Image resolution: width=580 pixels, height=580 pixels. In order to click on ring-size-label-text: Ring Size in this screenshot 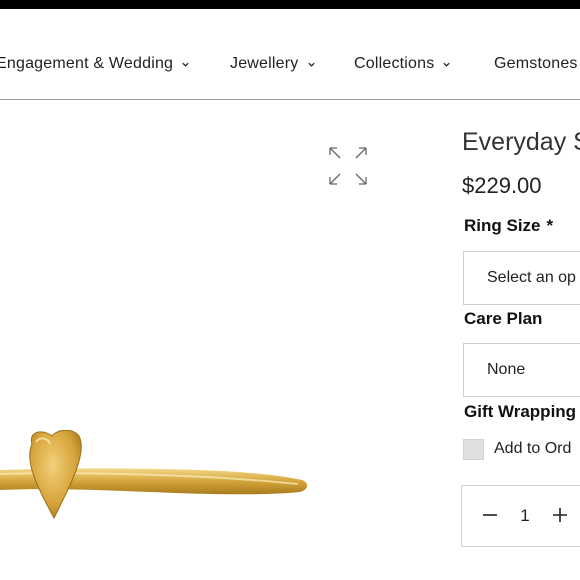, I will do `click(502, 225)`.